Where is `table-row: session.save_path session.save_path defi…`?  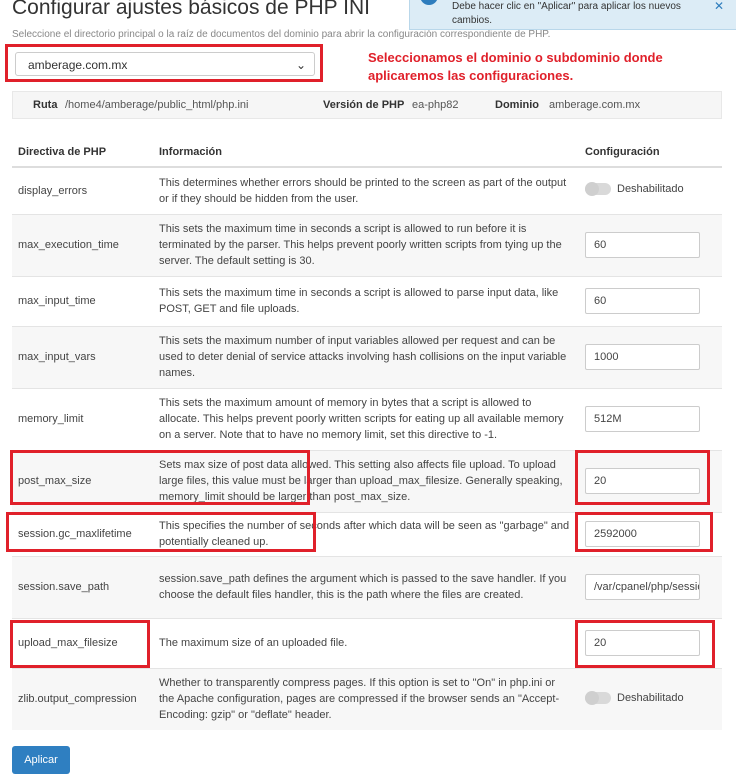
table-row: session.save_path session.save_path defi… is located at coordinates (367, 586).